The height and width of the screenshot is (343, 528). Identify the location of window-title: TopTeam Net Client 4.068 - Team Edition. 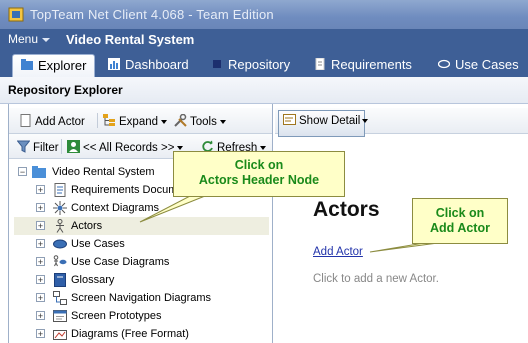
(152, 14).